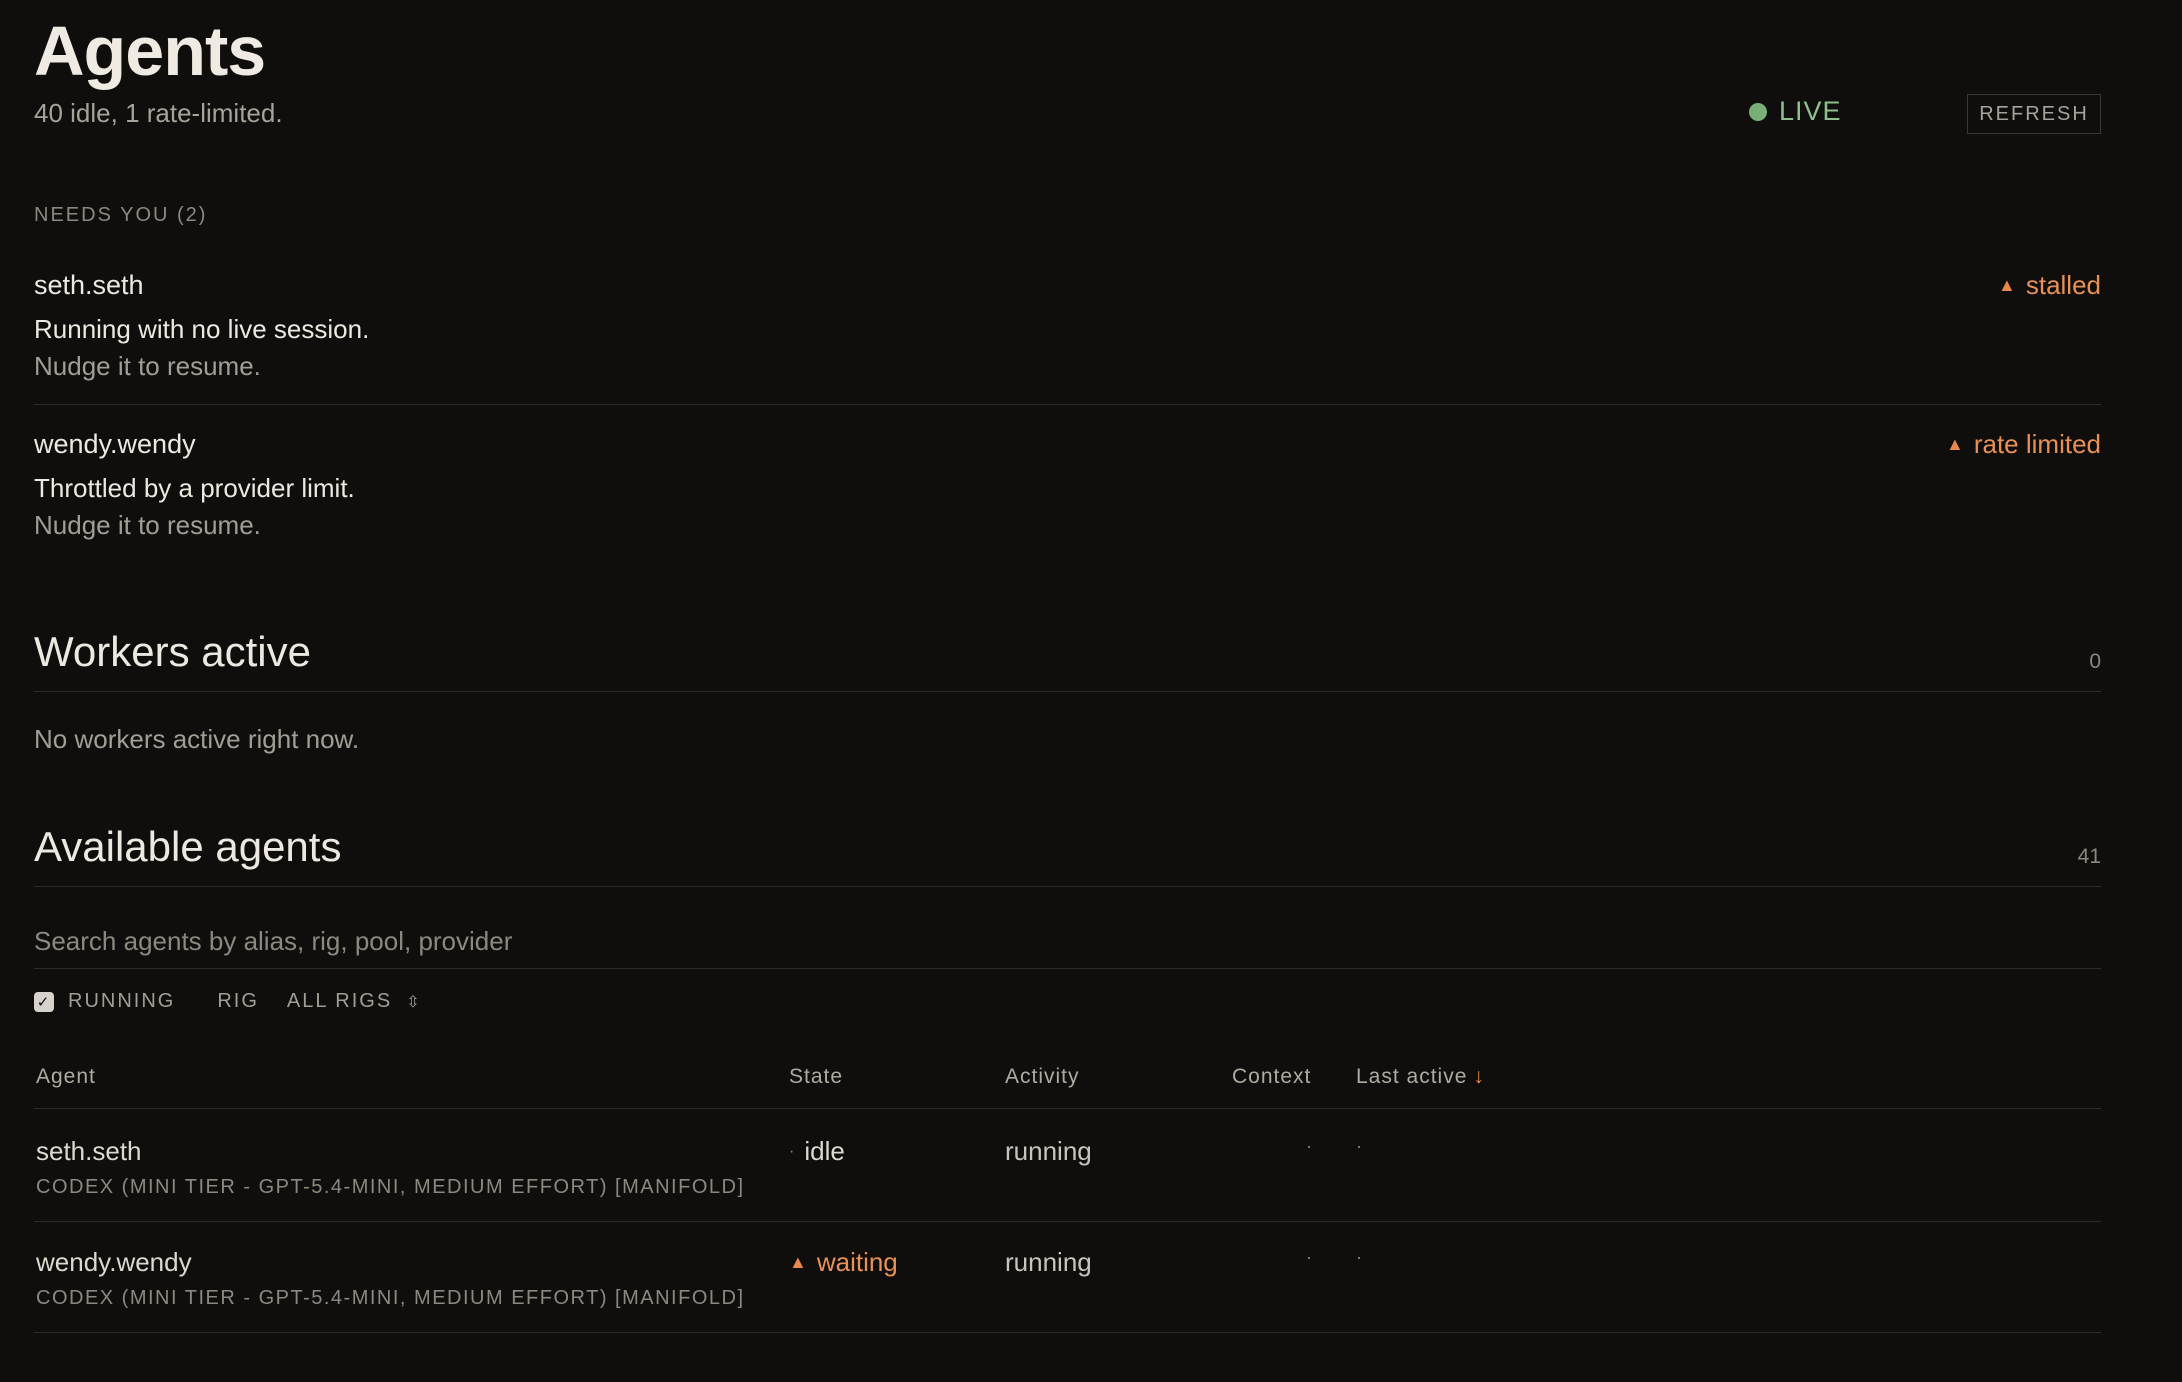 This screenshot has height=1382, width=2182. I want to click on workers-empty-text: No workers active right now., so click(197, 739).